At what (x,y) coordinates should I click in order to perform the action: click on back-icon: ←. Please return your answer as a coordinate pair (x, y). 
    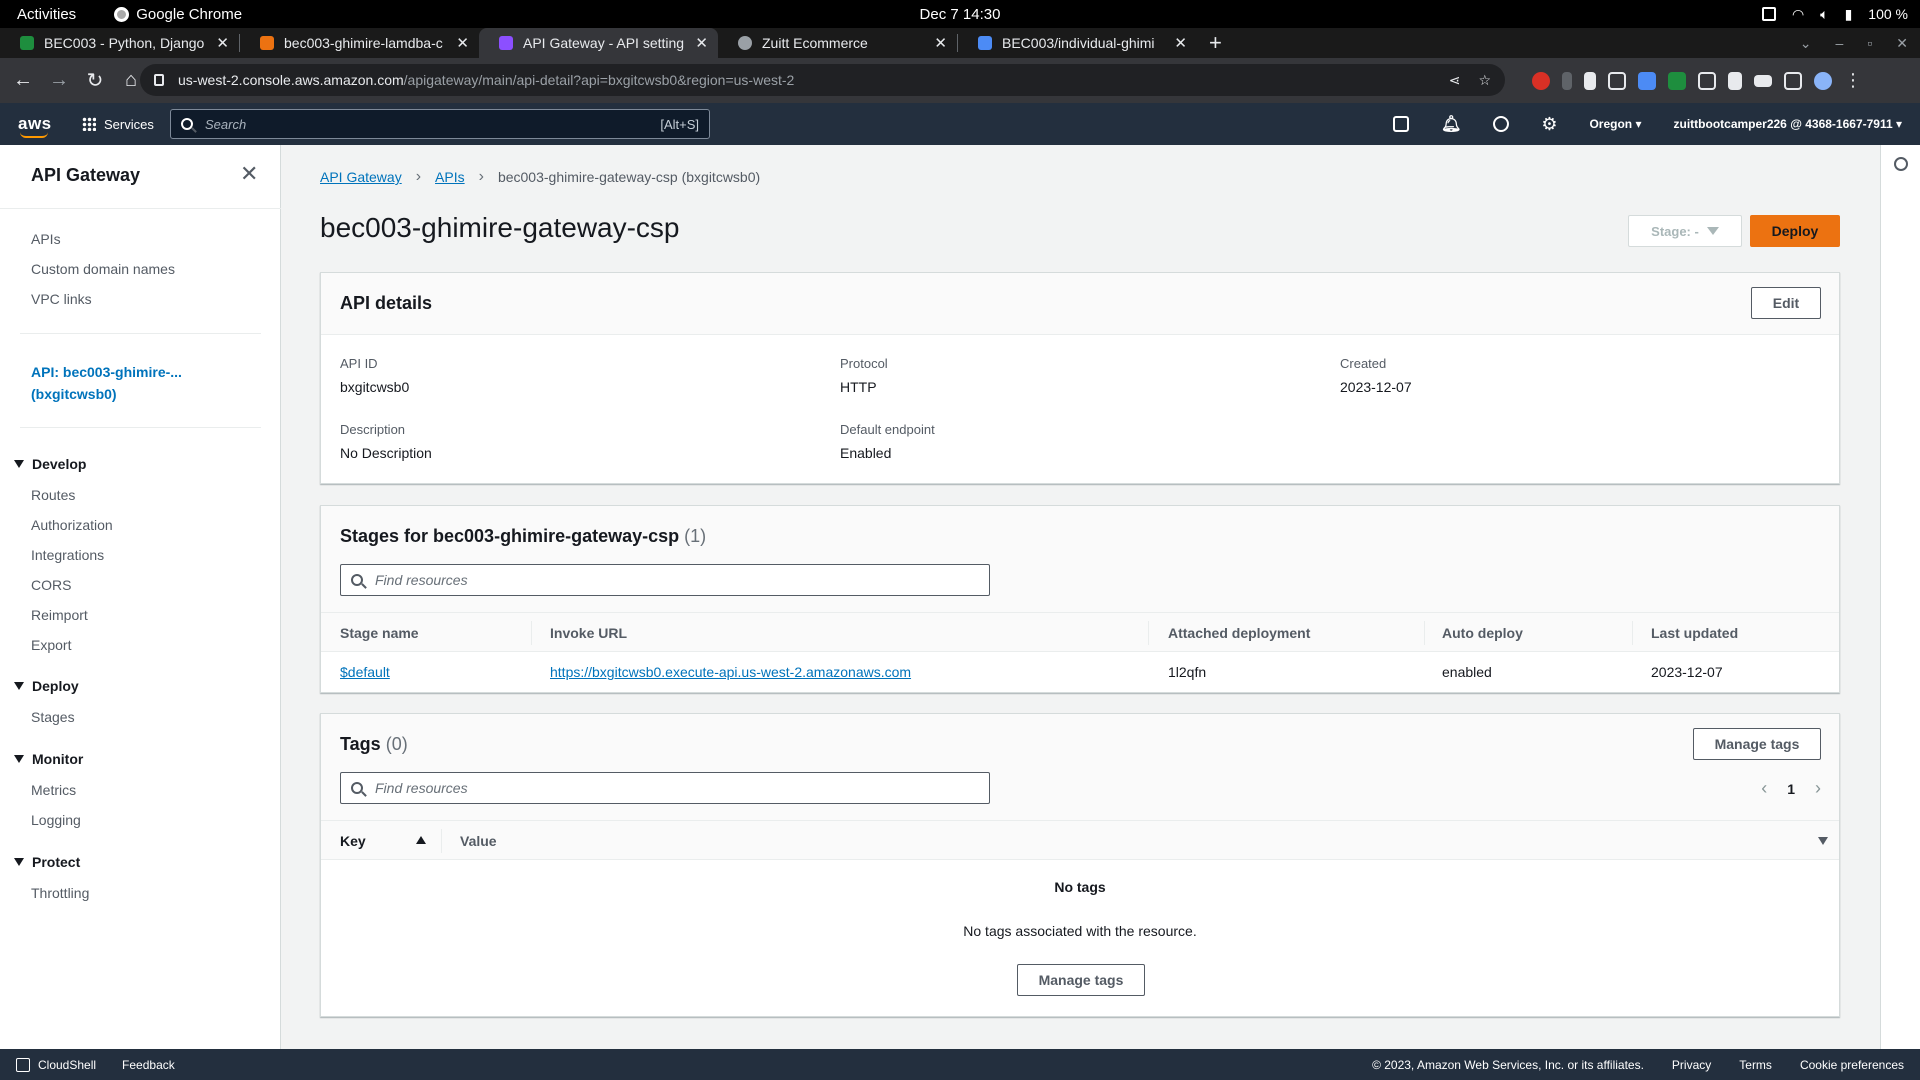
    Looking at the image, I should click on (23, 80).